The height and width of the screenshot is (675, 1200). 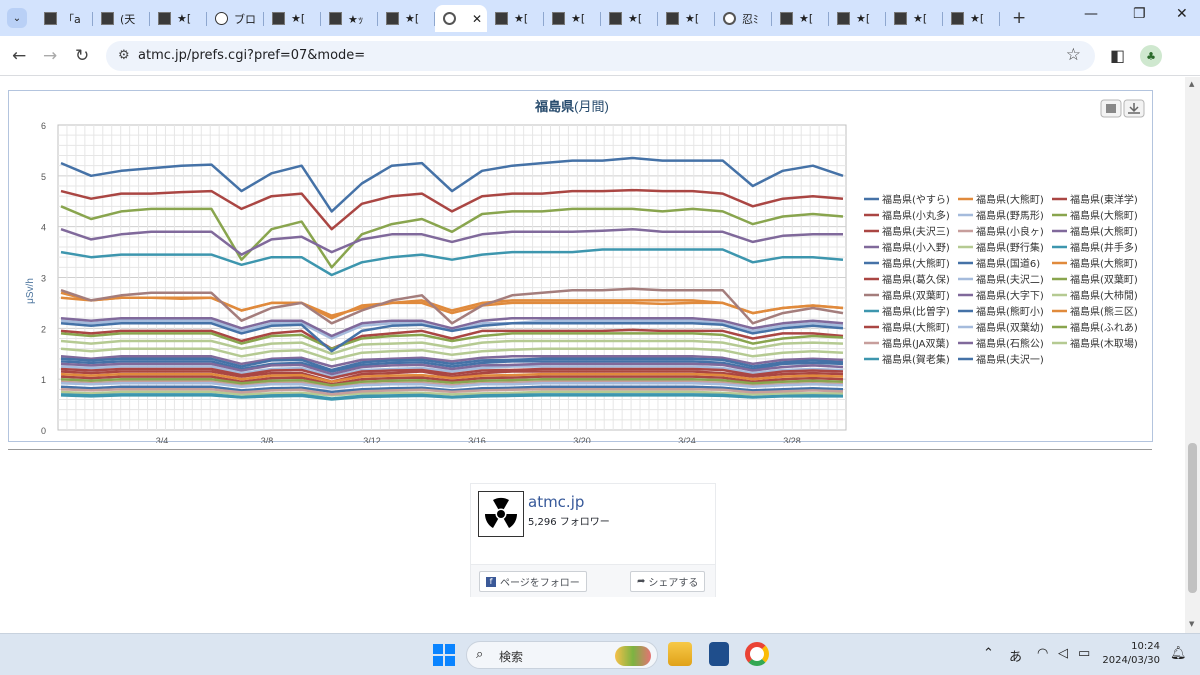 I want to click on legend-item: 福島県(小良ヶ), so click(x=1001, y=231).